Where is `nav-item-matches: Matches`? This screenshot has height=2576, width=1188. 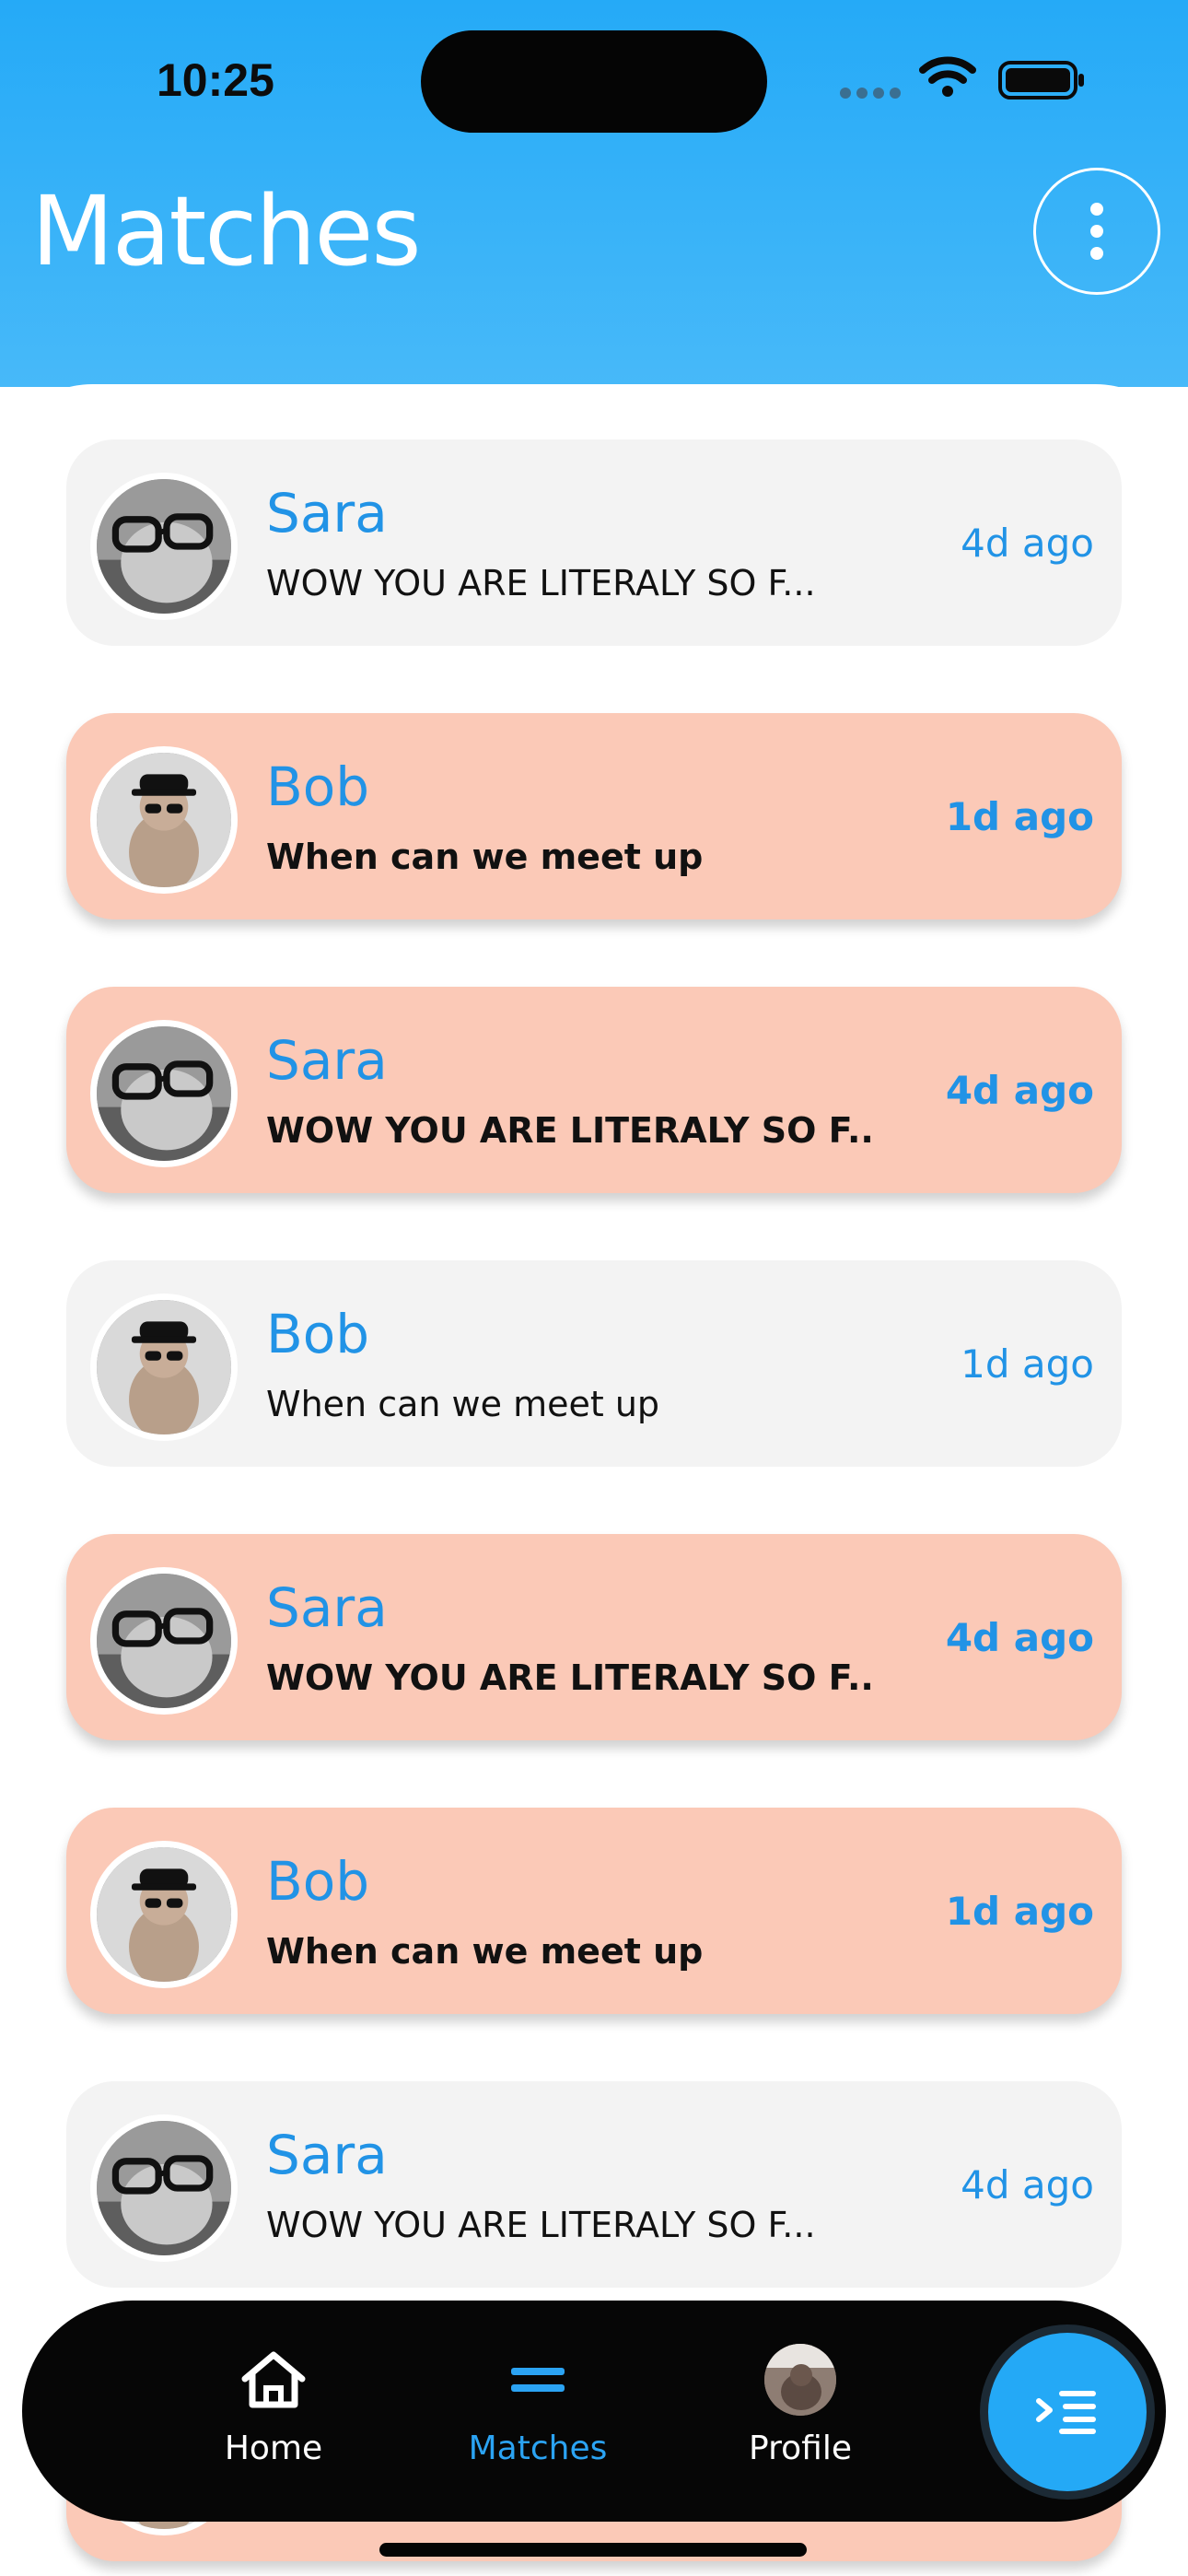 nav-item-matches: Matches is located at coordinates (538, 2405).